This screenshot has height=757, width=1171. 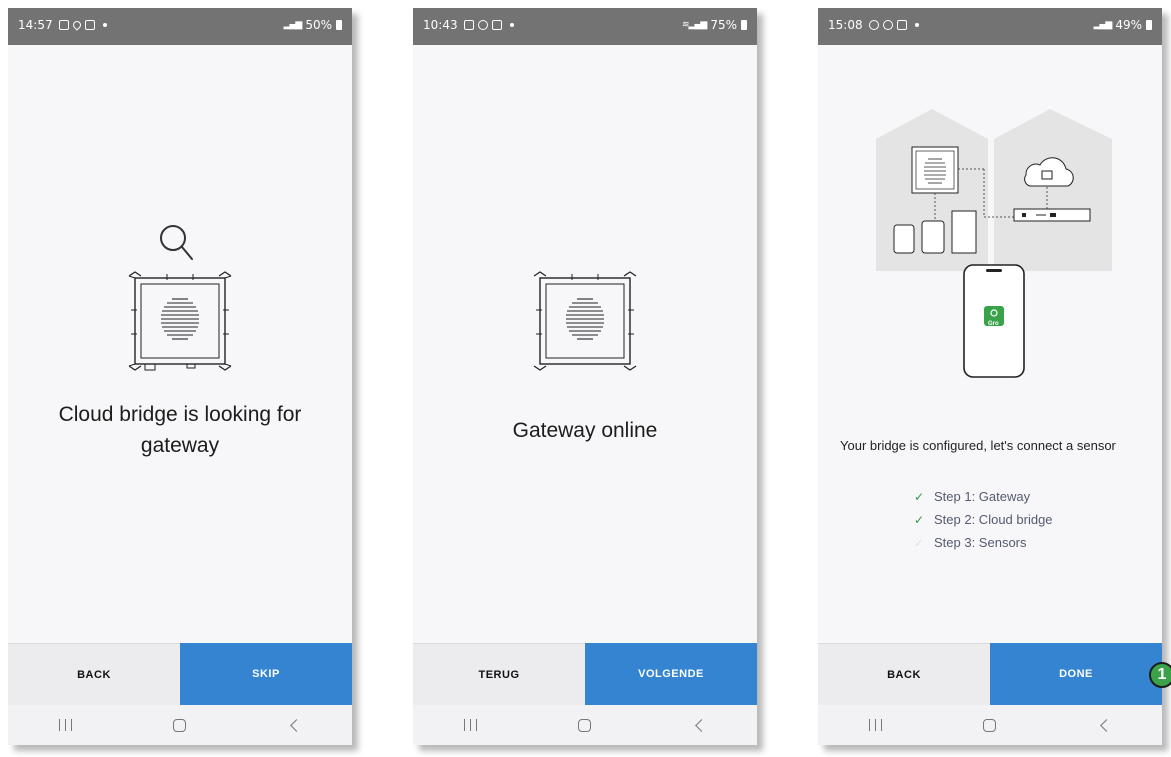 I want to click on page-title: Gateway online, so click(x=585, y=430).